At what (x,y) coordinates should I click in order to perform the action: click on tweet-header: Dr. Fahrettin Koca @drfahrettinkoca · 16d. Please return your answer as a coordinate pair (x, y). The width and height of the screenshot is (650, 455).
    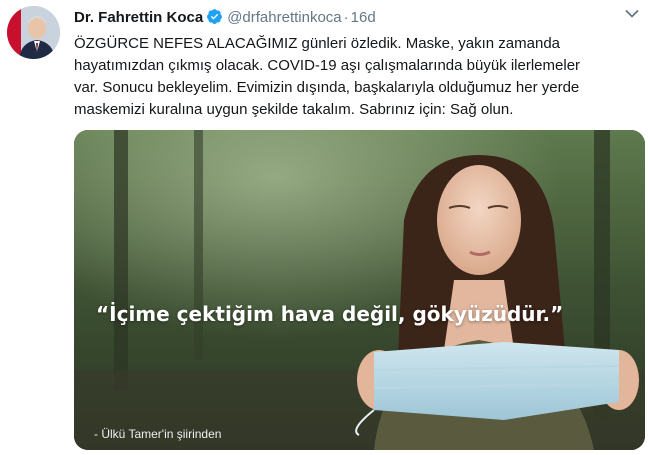
    Looking at the image, I should click on (359, 18).